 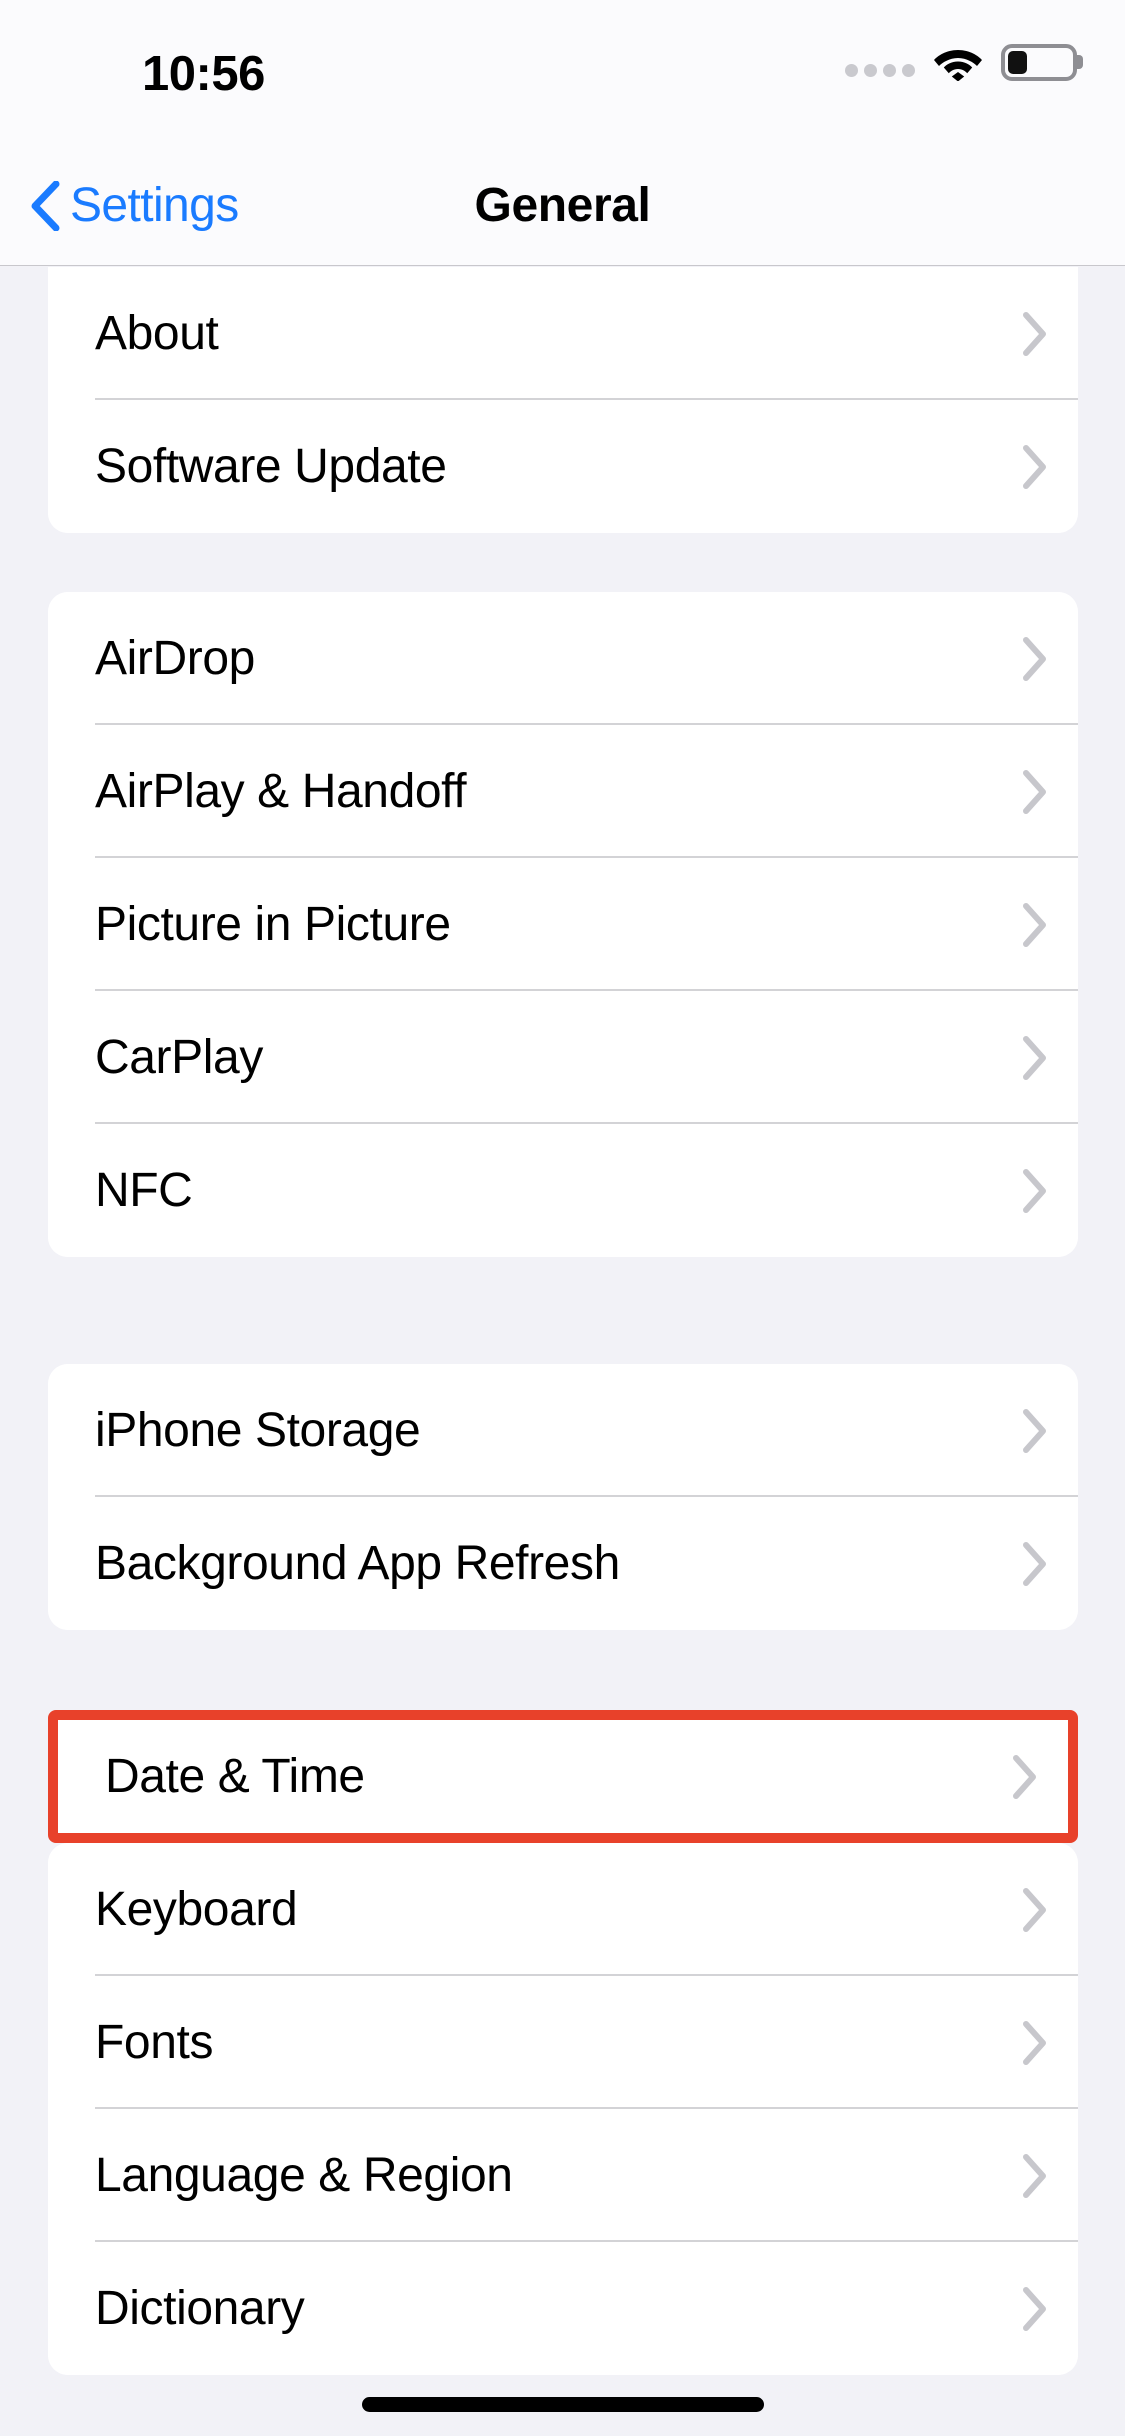 What do you see at coordinates (562, 2404) in the screenshot?
I see `home-indicator` at bounding box center [562, 2404].